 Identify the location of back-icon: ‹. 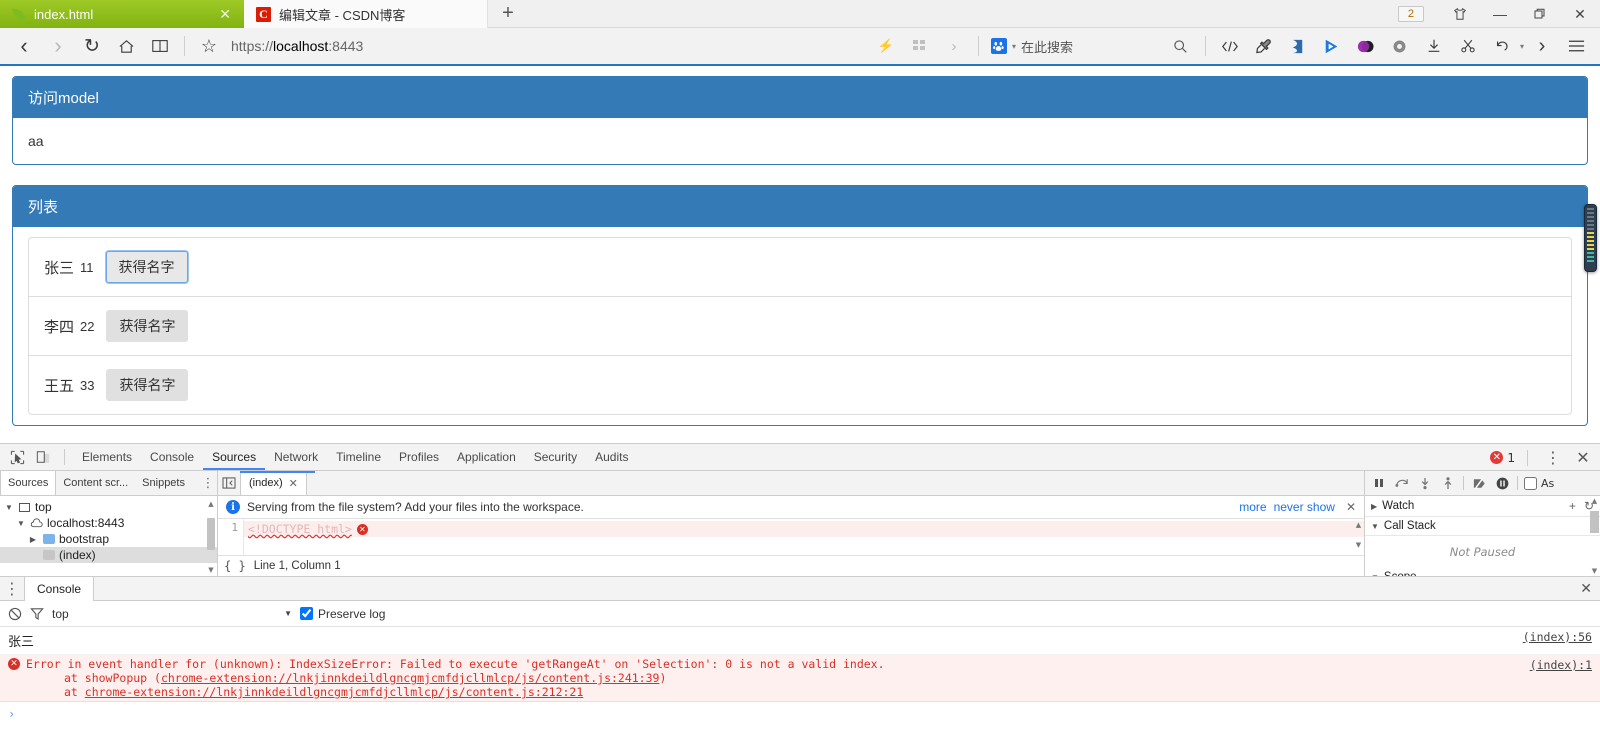
(24, 46).